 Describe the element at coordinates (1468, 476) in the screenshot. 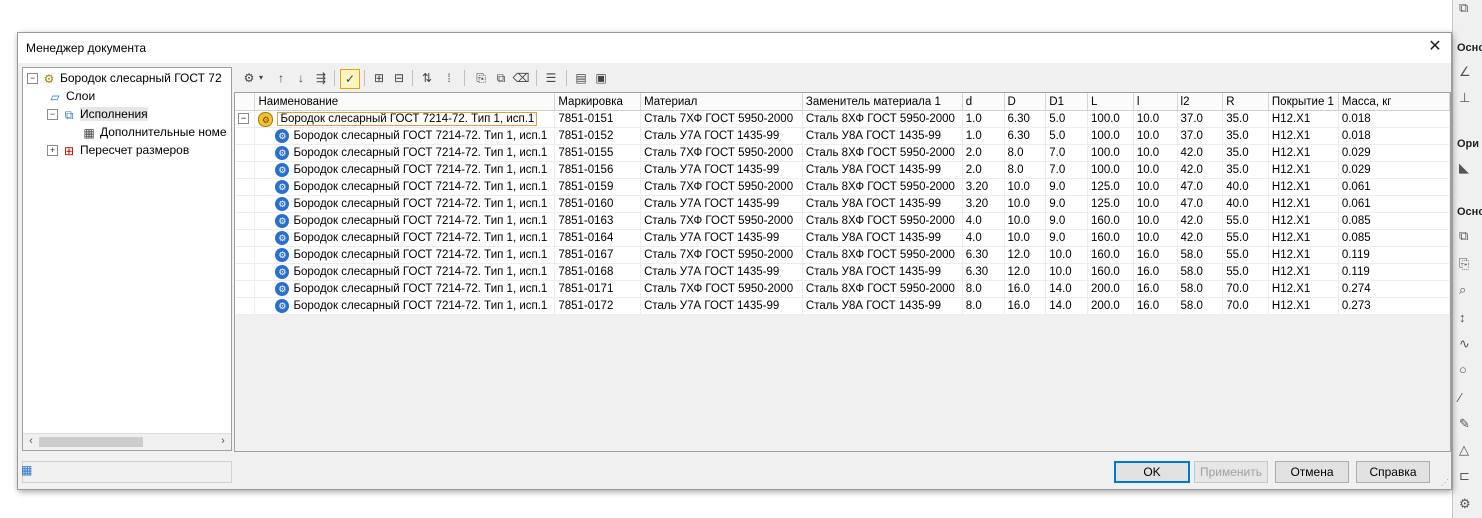

I see `frame-icon: ⊏` at that location.